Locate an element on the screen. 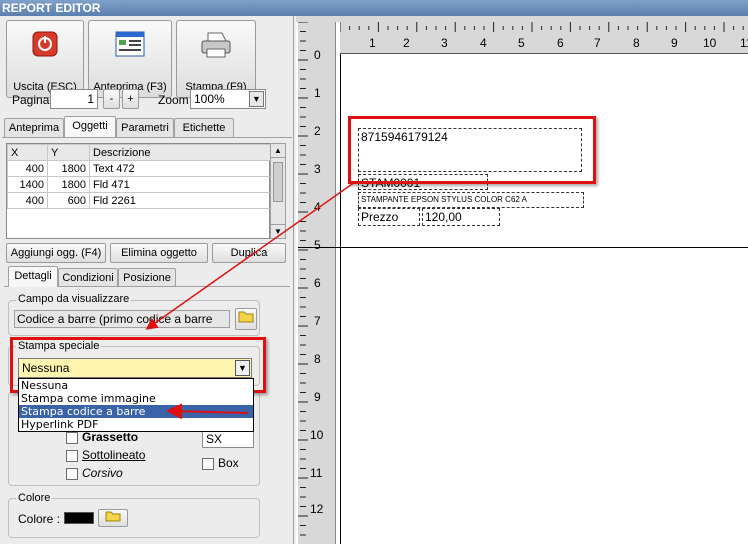 The height and width of the screenshot is (544, 748). field-display-input: Codice a barre (primo codice a barre is located at coordinates (122, 319).